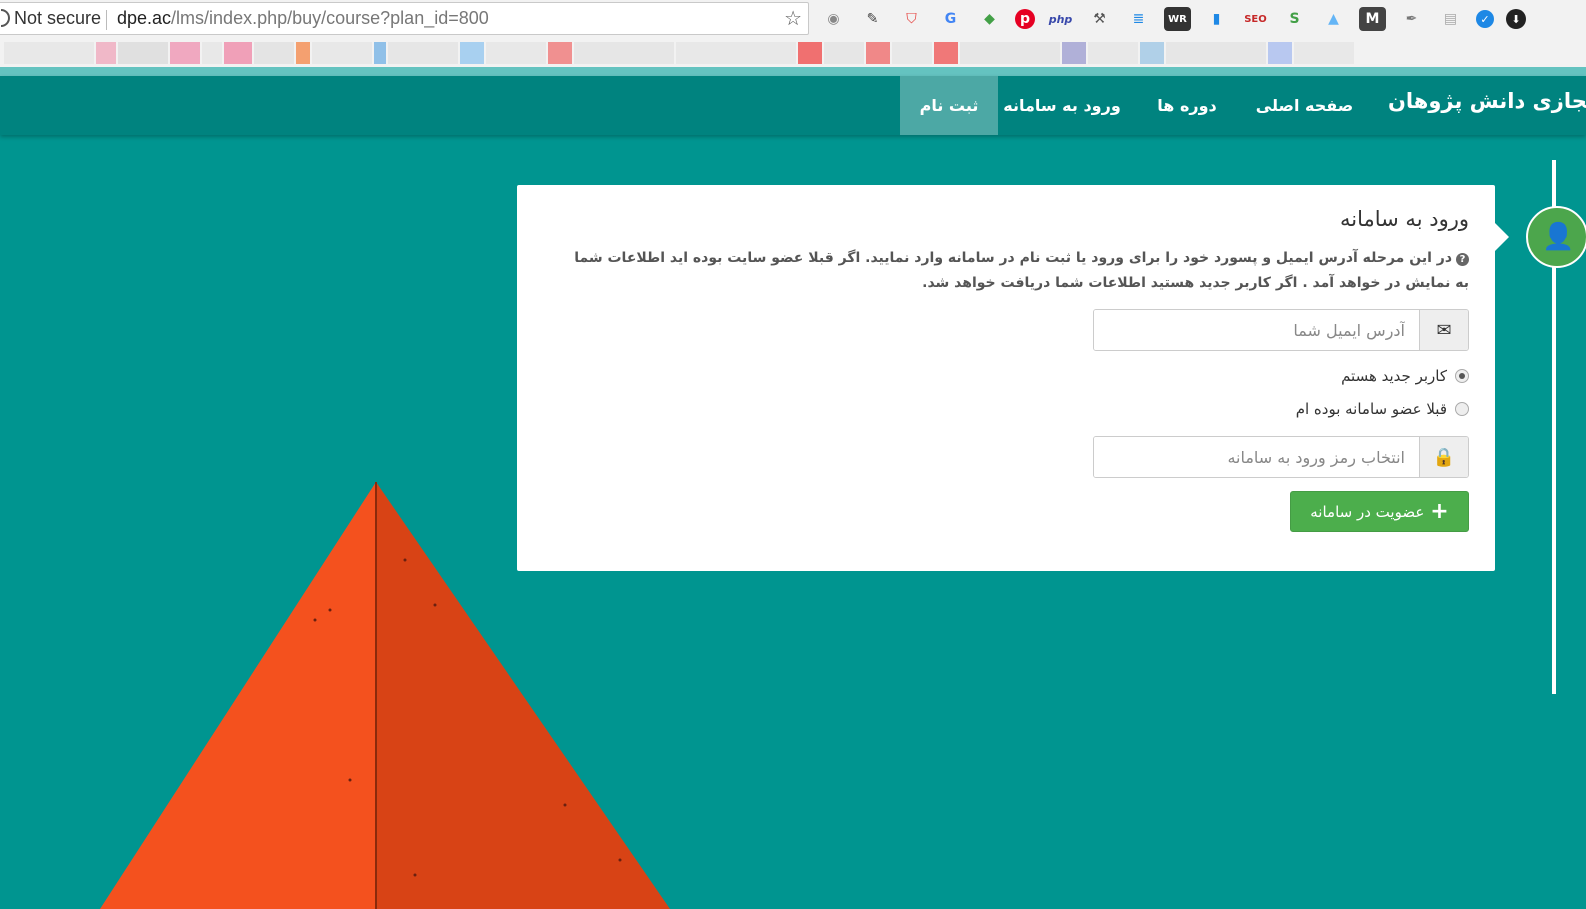 The height and width of the screenshot is (909, 1586). Describe the element at coordinates (872, 19) in the screenshot. I see `eyedropper-icon: ✎` at that location.